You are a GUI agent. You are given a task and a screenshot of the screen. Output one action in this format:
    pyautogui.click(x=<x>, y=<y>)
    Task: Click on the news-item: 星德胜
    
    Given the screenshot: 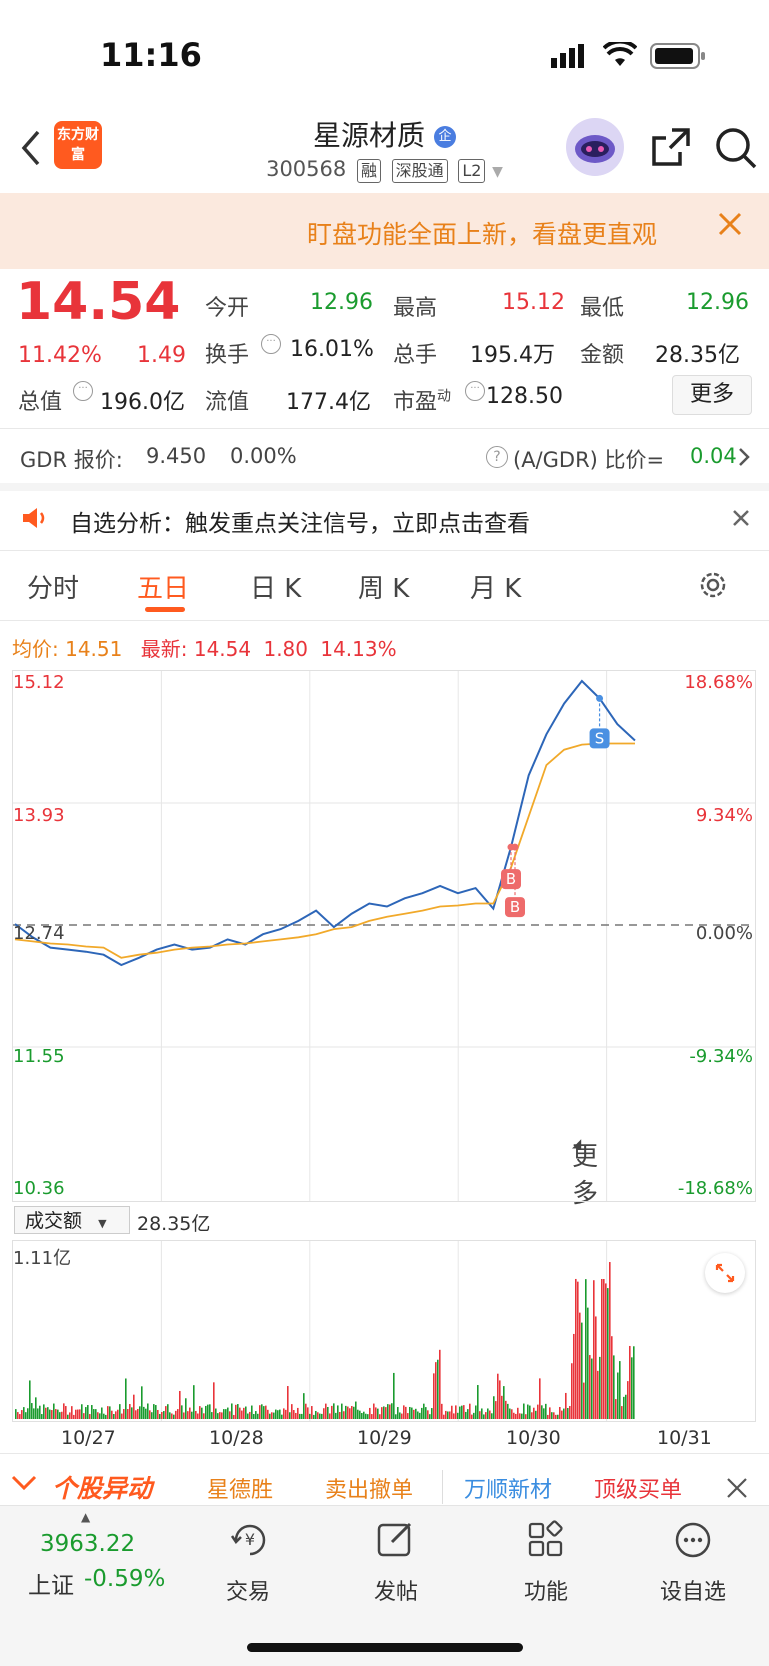 What is the action you would take?
    pyautogui.click(x=240, y=1488)
    